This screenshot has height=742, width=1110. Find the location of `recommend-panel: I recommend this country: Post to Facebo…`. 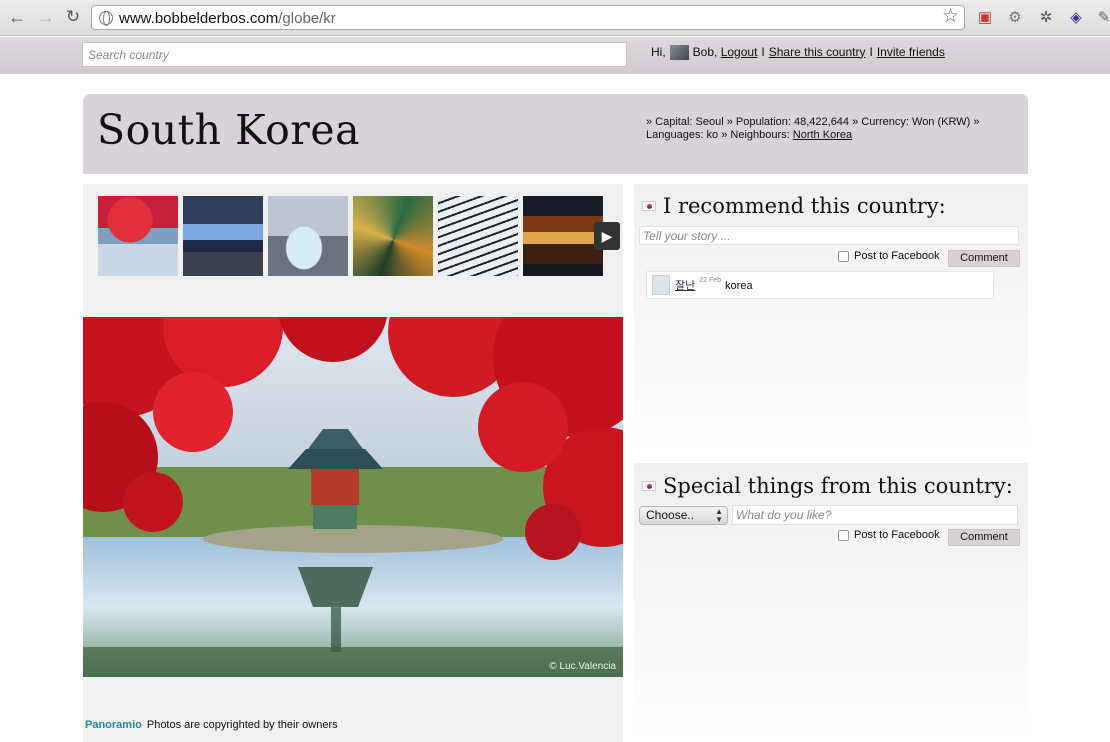

recommend-panel: I recommend this country: Post to Facebo… is located at coordinates (831, 319).